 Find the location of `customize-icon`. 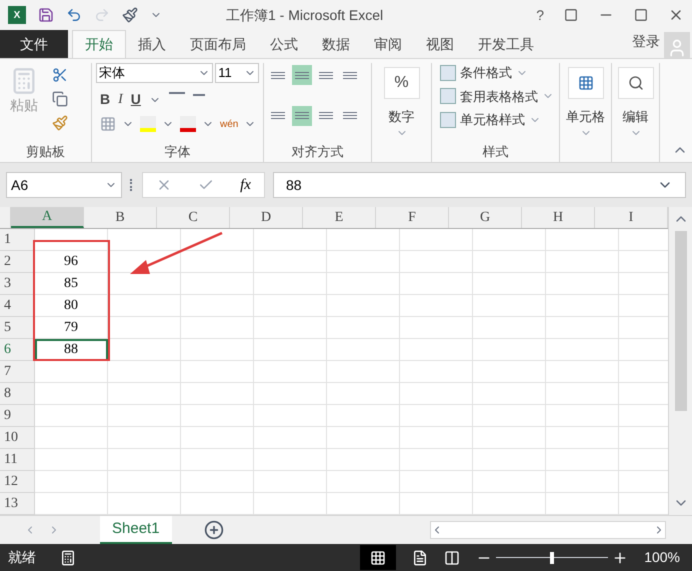

customize-icon is located at coordinates (130, 15).